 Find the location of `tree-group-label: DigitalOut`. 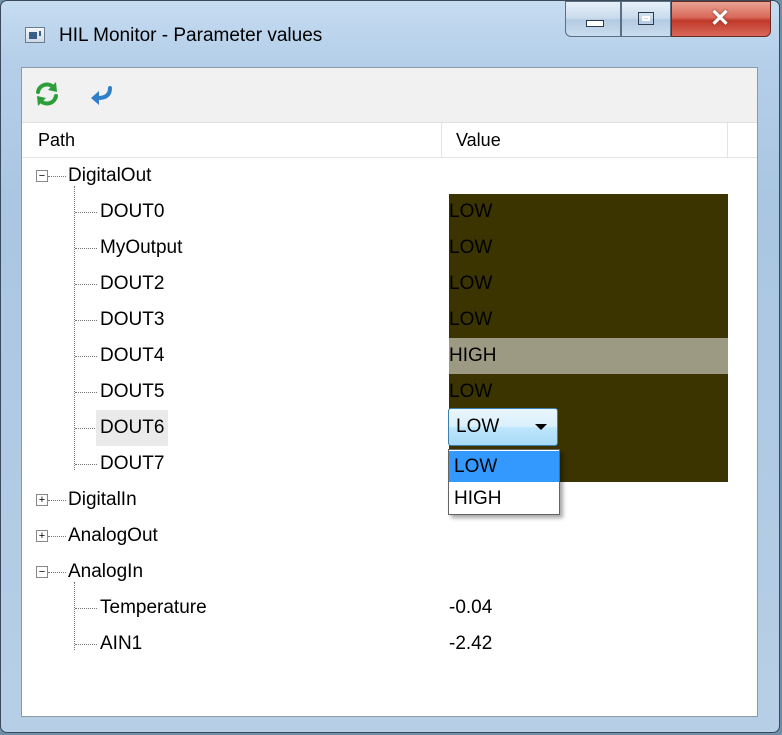

tree-group-label: DigitalOut is located at coordinates (110, 175).